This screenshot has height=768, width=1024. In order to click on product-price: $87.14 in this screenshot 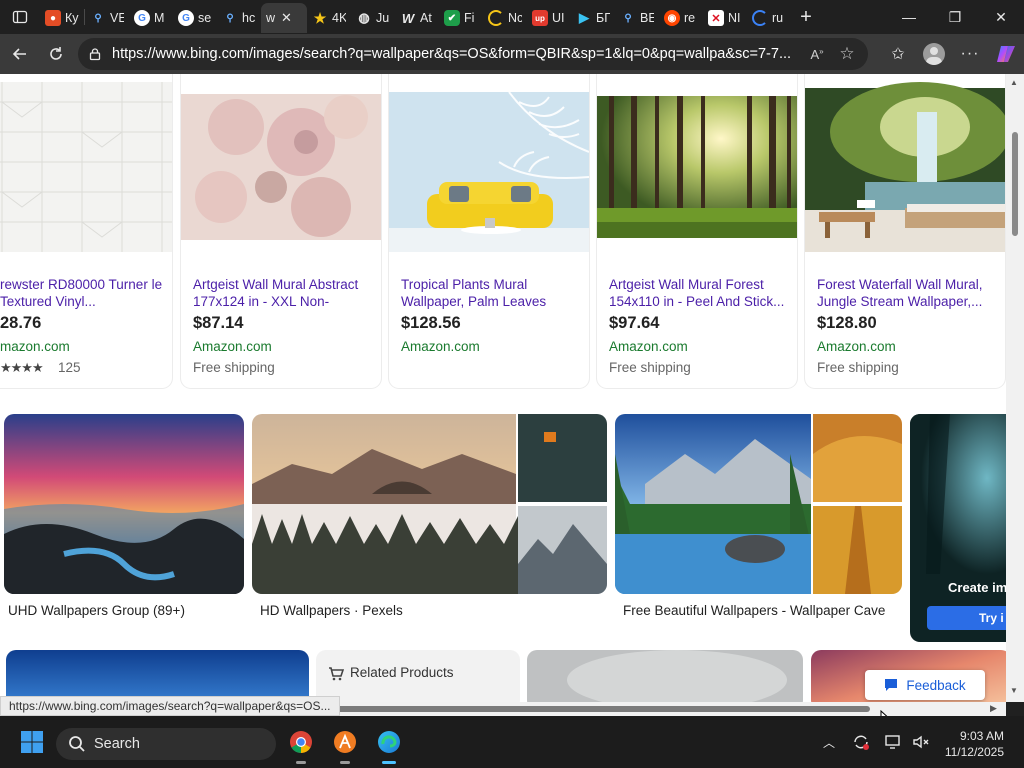, I will do `click(218, 323)`.